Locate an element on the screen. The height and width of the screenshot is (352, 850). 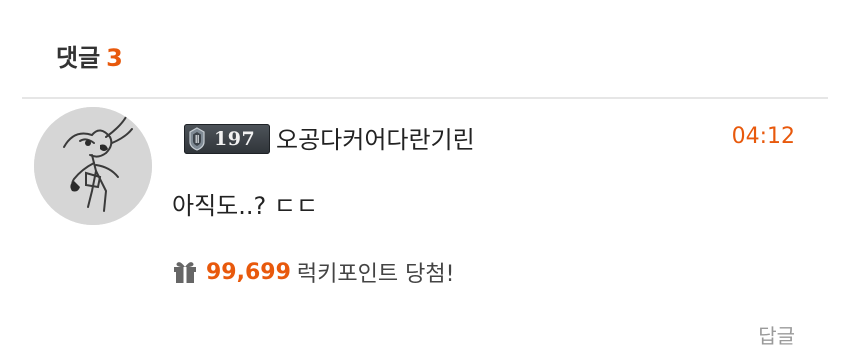
reply-button: 답글 is located at coordinates (776, 334).